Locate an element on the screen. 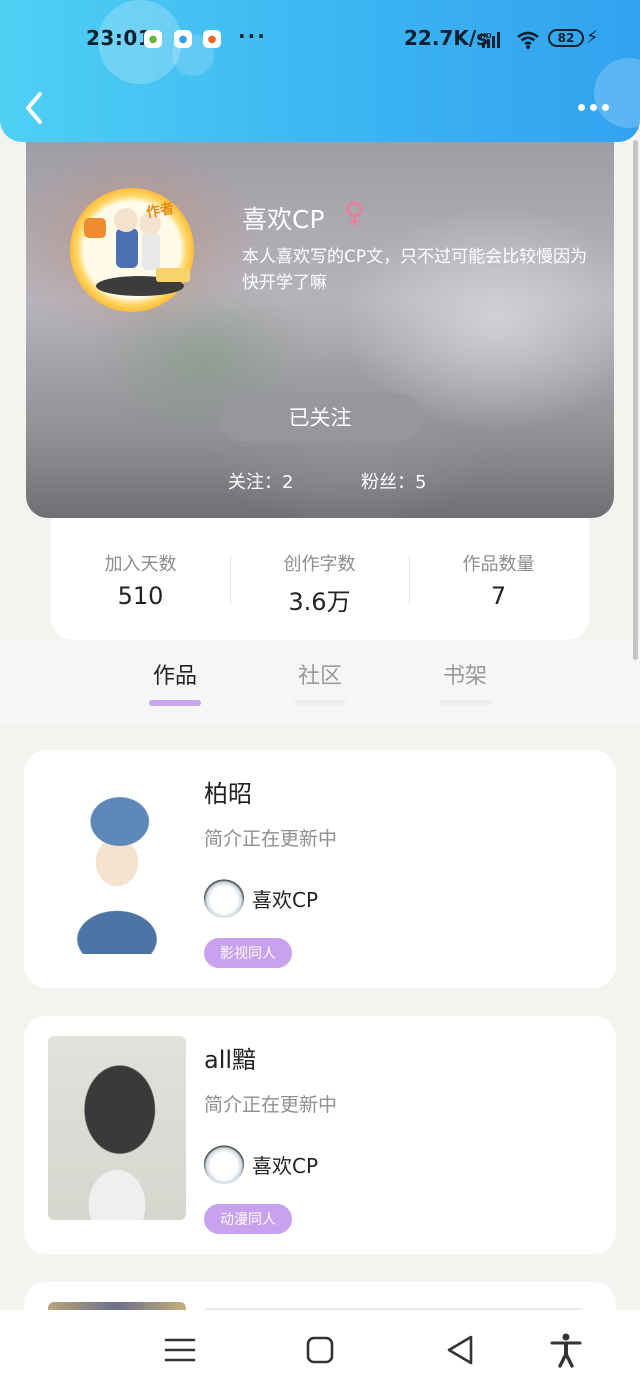 The width and height of the screenshot is (640, 1387). status-bar: 23:01 ● ● ● ··· 22.7K/s HD 82 ⚡ is located at coordinates (320, 39).